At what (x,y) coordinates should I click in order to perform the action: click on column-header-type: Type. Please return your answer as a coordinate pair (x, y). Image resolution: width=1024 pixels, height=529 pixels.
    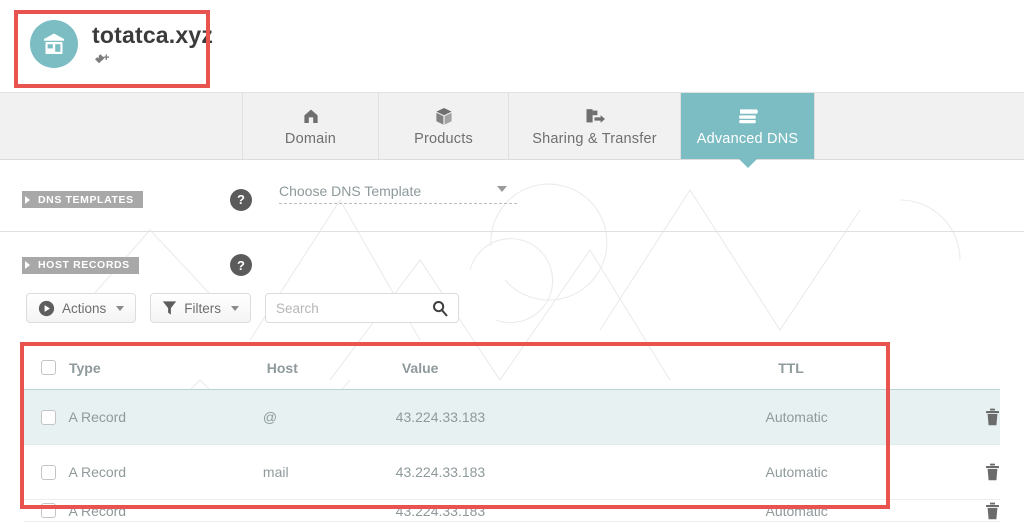
    Looking at the image, I should click on (84, 367).